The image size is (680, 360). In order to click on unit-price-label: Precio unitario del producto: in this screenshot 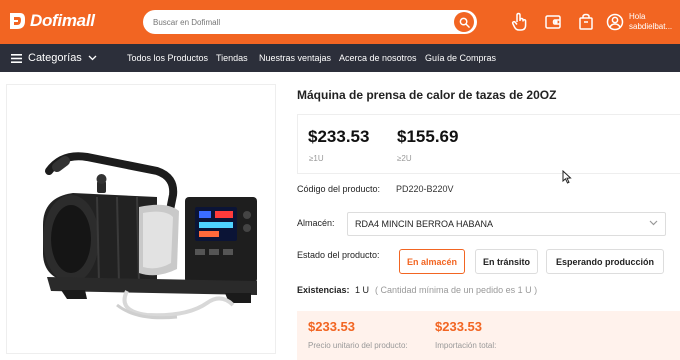, I will do `click(358, 345)`.